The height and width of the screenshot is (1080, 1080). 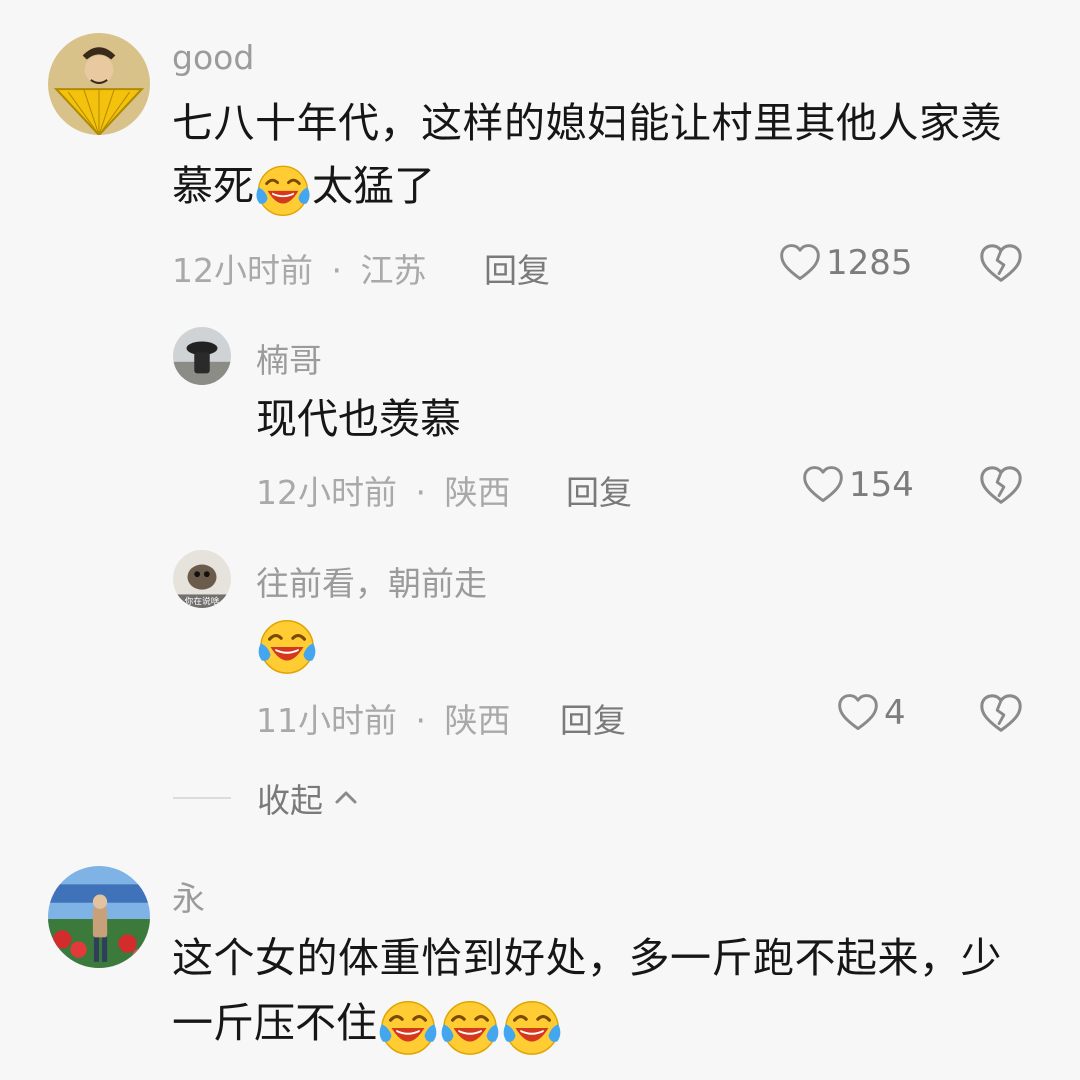 I want to click on comment-text-part: 太猛了, so click(x=373, y=186).